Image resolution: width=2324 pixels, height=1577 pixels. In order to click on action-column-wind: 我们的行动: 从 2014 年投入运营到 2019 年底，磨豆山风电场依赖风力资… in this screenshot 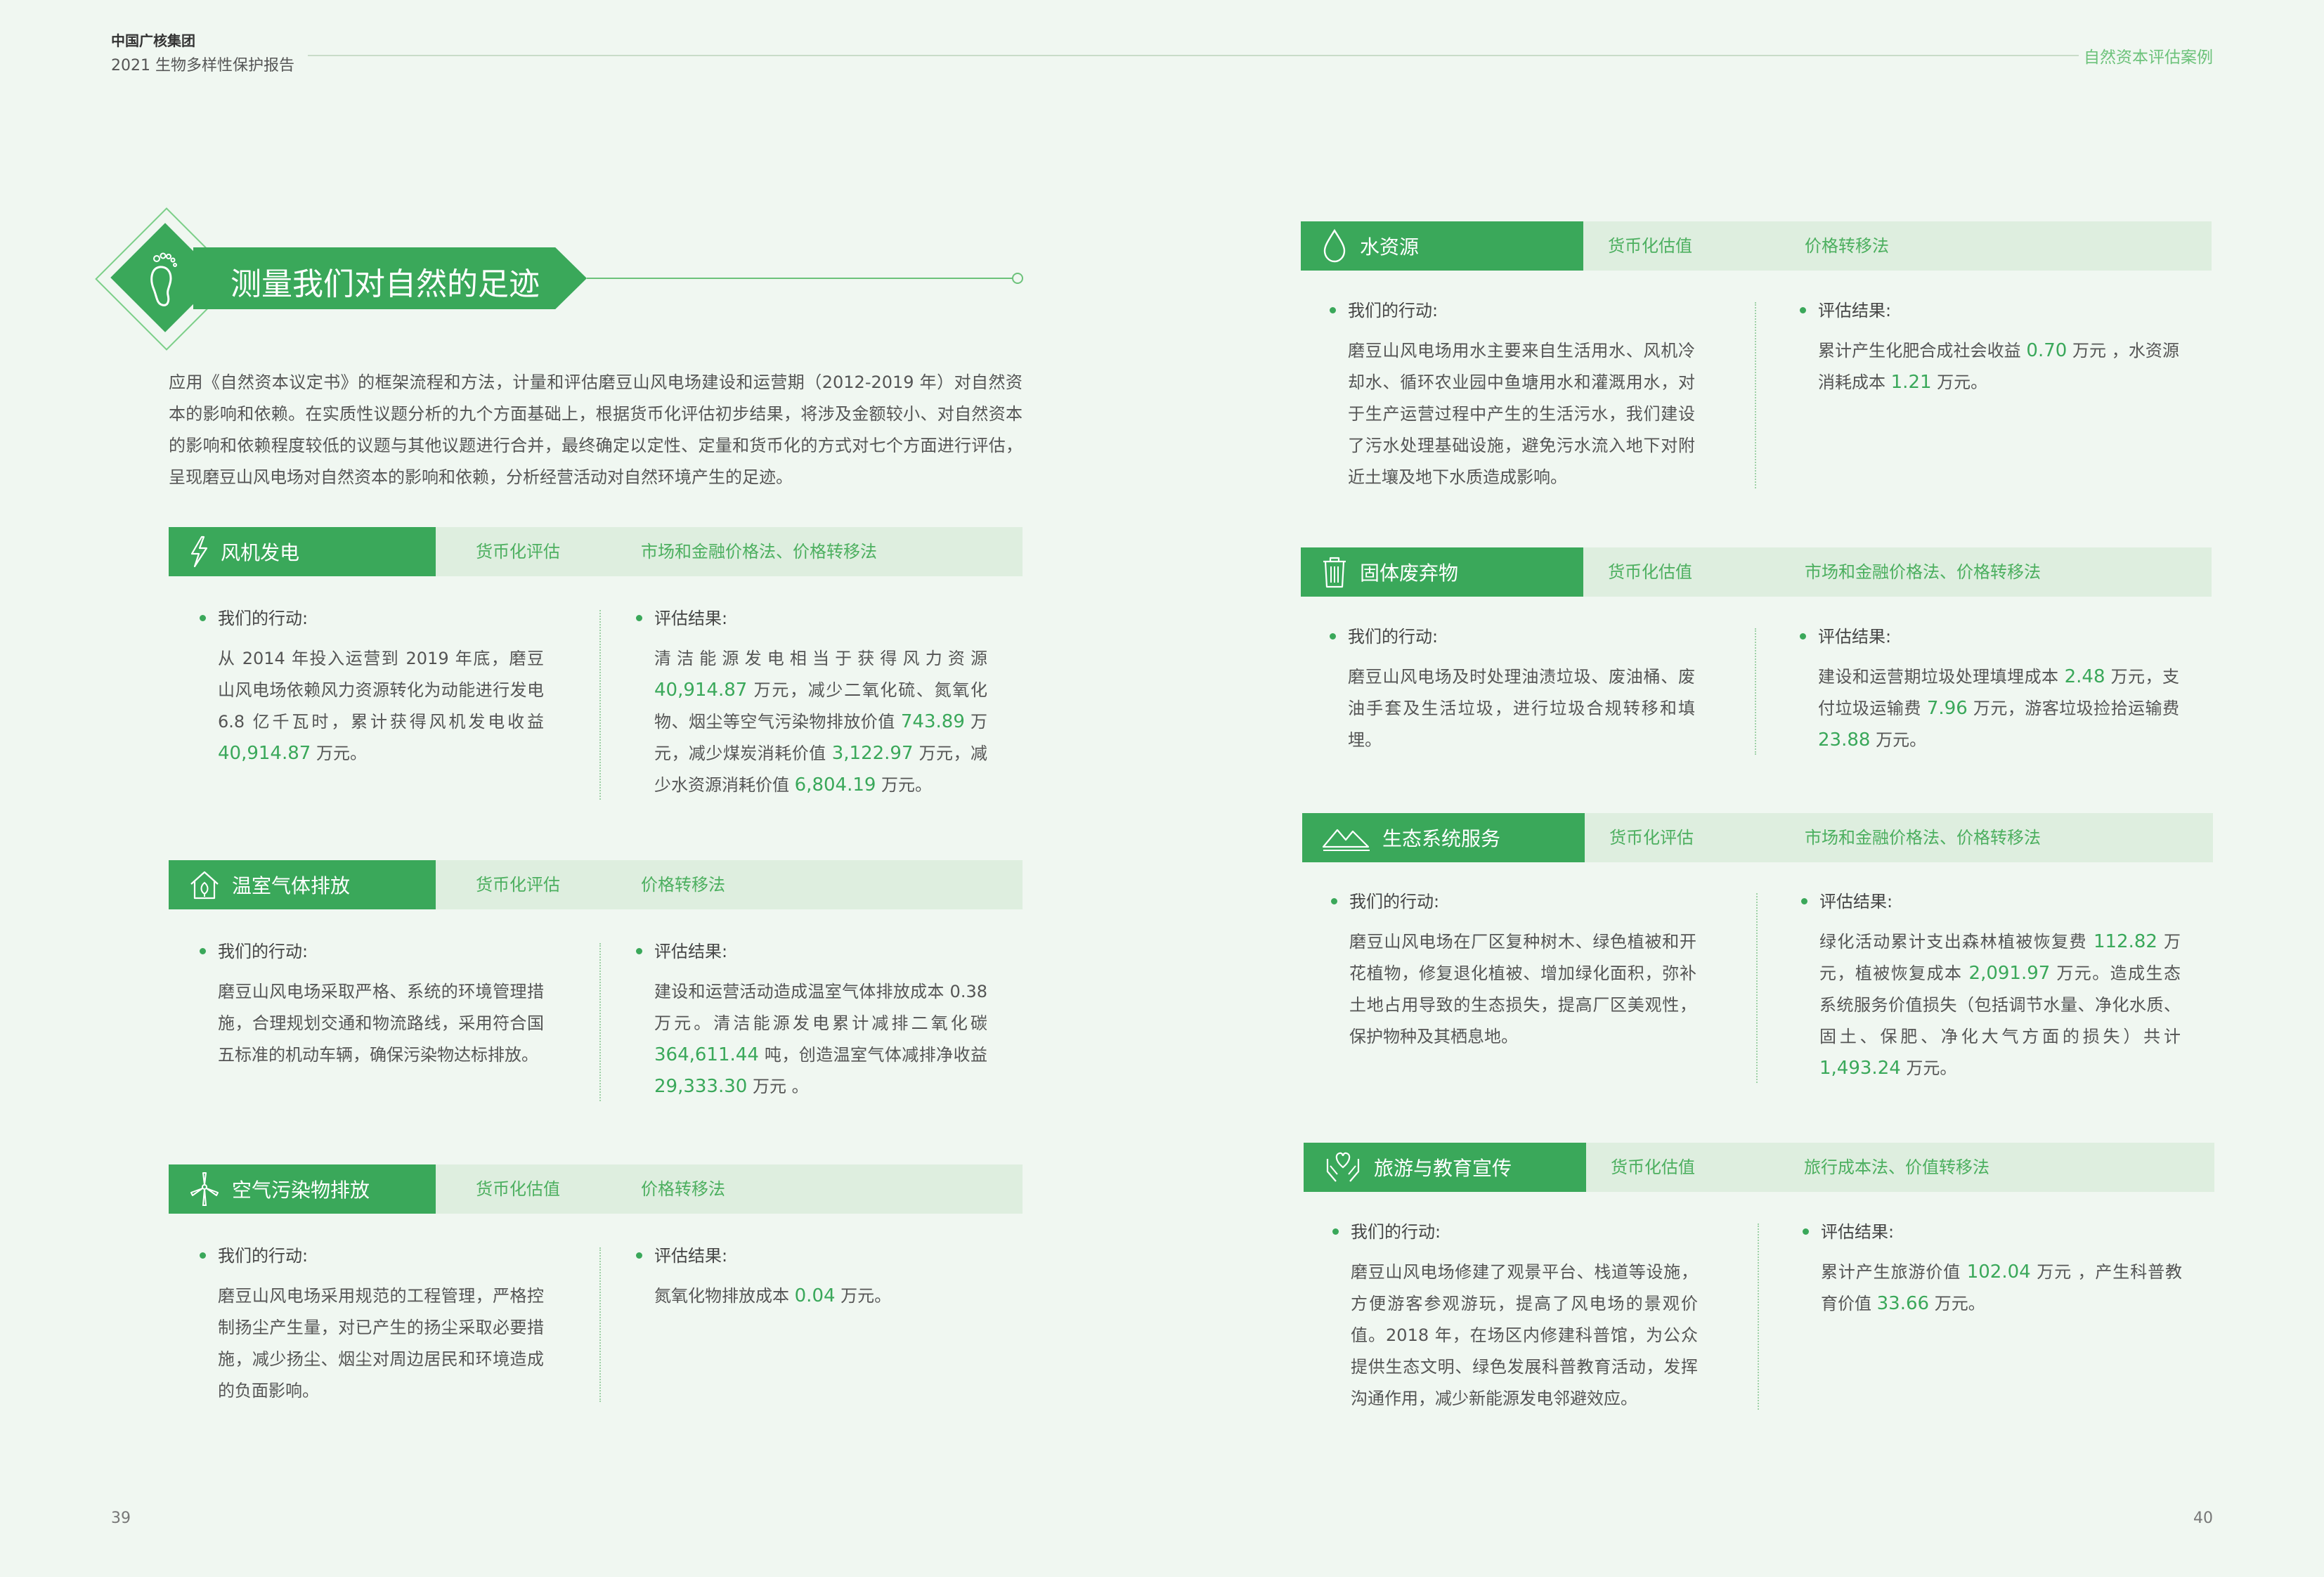, I will do `click(372, 686)`.